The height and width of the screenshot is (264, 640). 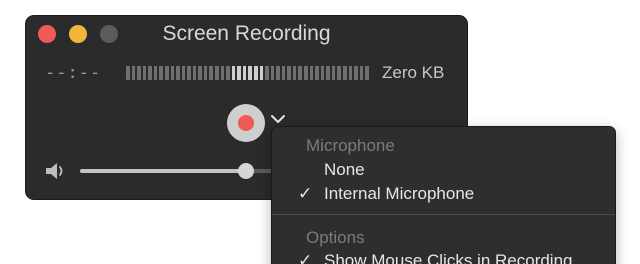 I want to click on menu-item-show-mouse-clicks: ✓ Show Mouse Clicks in Recording, so click(x=443, y=256).